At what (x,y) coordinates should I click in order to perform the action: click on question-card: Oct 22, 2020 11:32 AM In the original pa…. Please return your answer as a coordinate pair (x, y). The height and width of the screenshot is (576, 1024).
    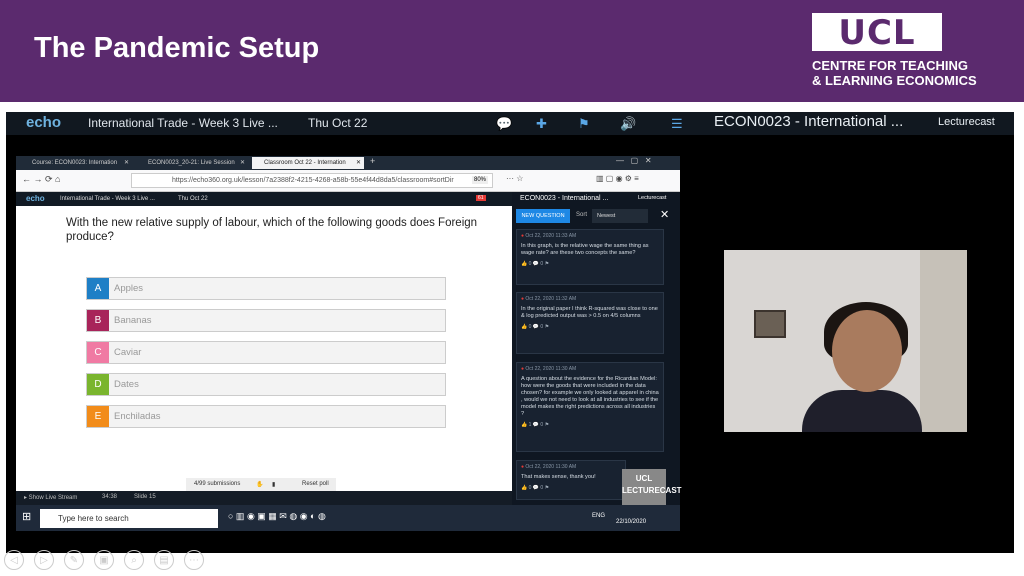
    Looking at the image, I should click on (590, 323).